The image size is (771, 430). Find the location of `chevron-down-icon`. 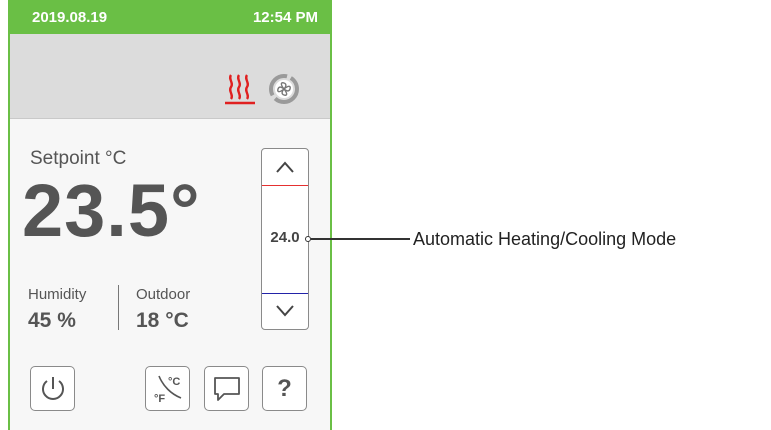

chevron-down-icon is located at coordinates (285, 311).